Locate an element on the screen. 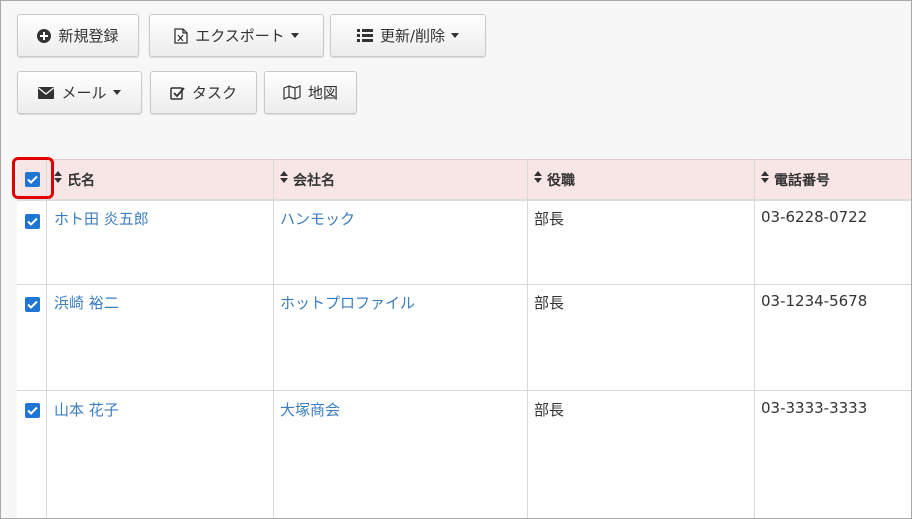  company-link: ハンモック is located at coordinates (317, 218).